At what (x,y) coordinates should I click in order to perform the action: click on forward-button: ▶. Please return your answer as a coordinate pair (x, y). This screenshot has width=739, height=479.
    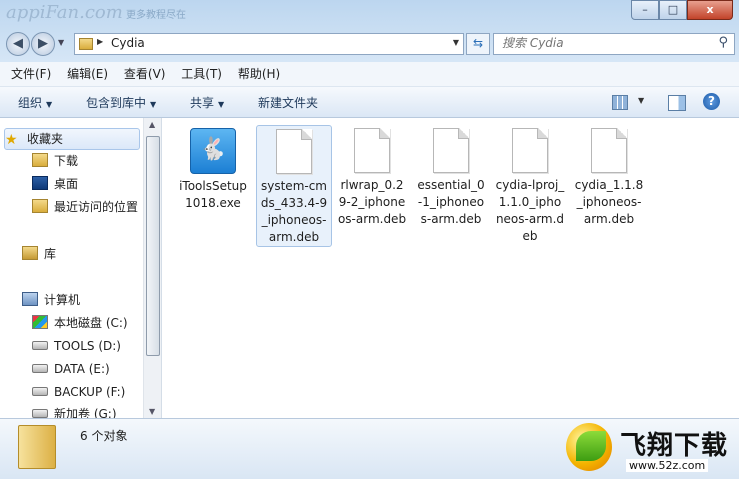
    Looking at the image, I should click on (43, 44).